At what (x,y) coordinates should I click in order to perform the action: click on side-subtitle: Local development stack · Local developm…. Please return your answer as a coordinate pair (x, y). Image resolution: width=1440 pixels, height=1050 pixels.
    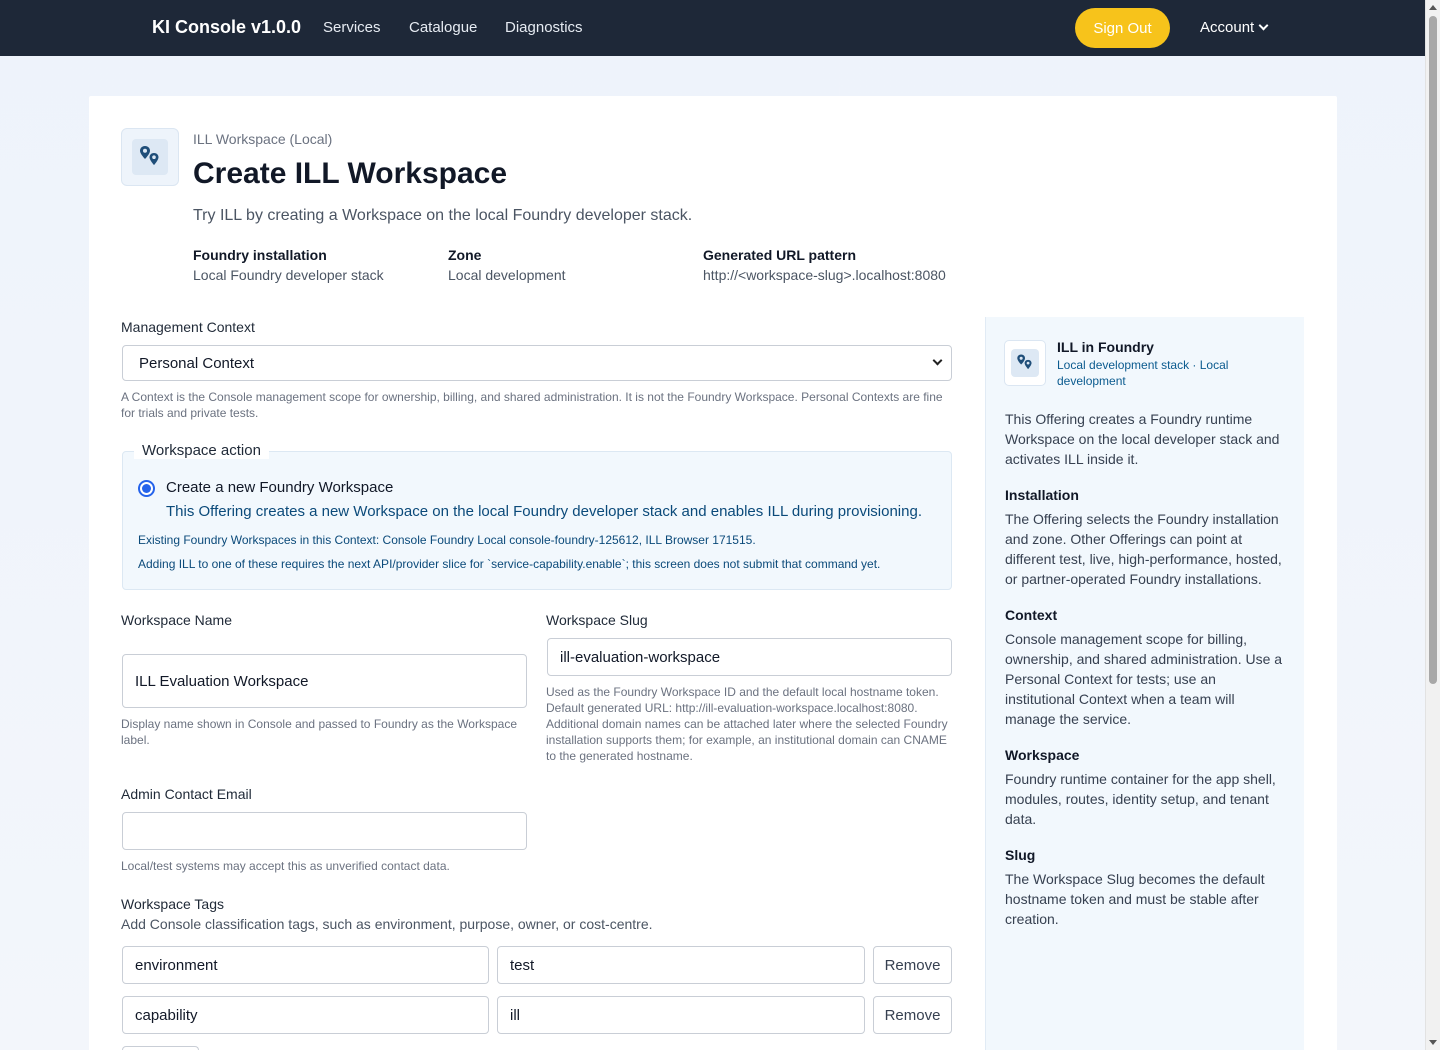
    Looking at the image, I should click on (1143, 373).